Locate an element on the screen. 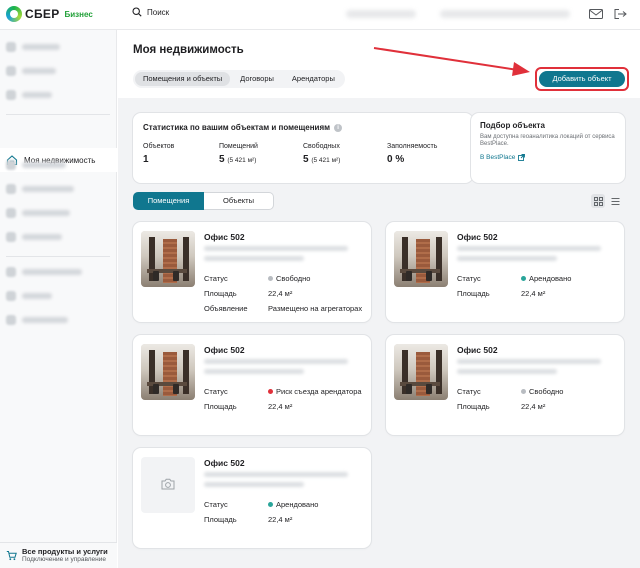  tab-contracts: Договоры is located at coordinates (257, 79).